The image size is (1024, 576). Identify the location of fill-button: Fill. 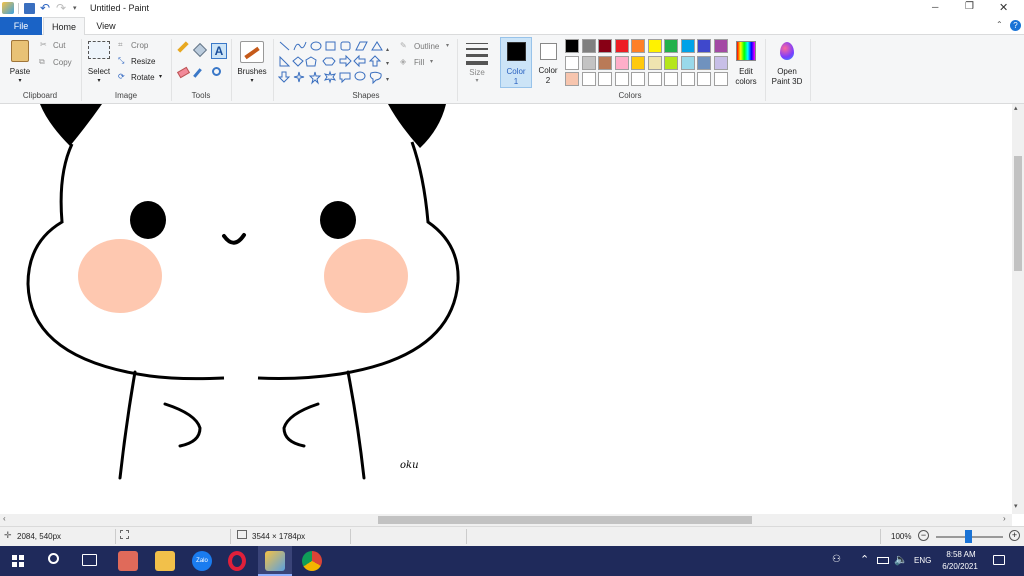
(419, 62).